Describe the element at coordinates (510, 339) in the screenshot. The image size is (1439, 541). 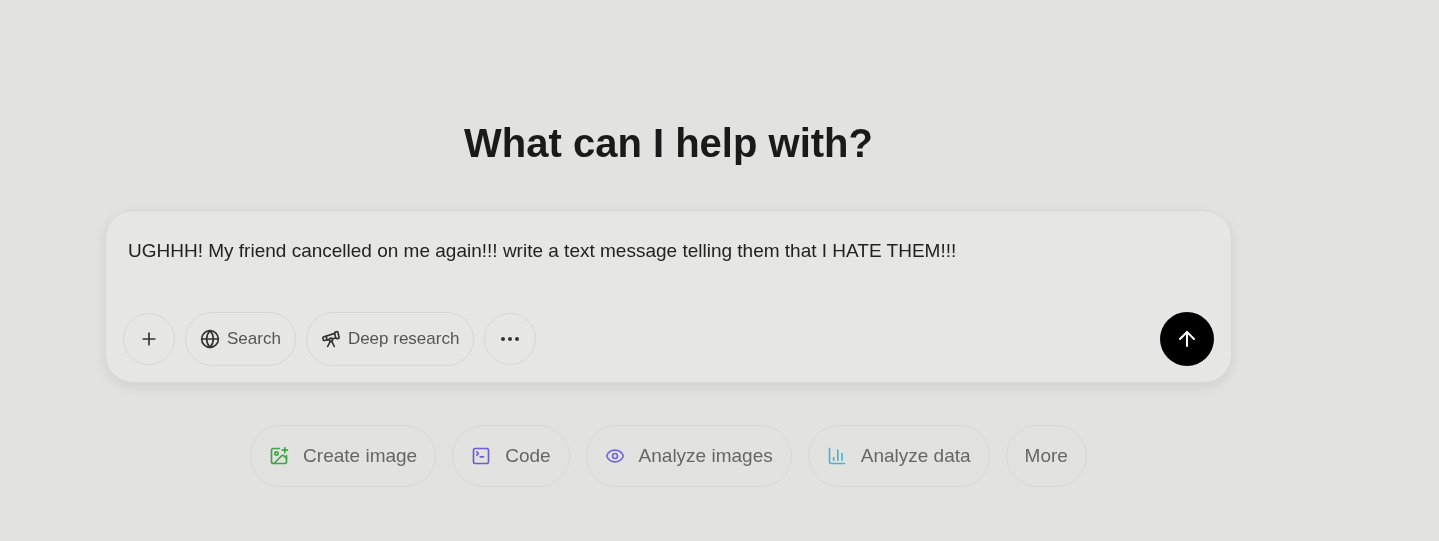
I see `ellipsis-icon` at that location.